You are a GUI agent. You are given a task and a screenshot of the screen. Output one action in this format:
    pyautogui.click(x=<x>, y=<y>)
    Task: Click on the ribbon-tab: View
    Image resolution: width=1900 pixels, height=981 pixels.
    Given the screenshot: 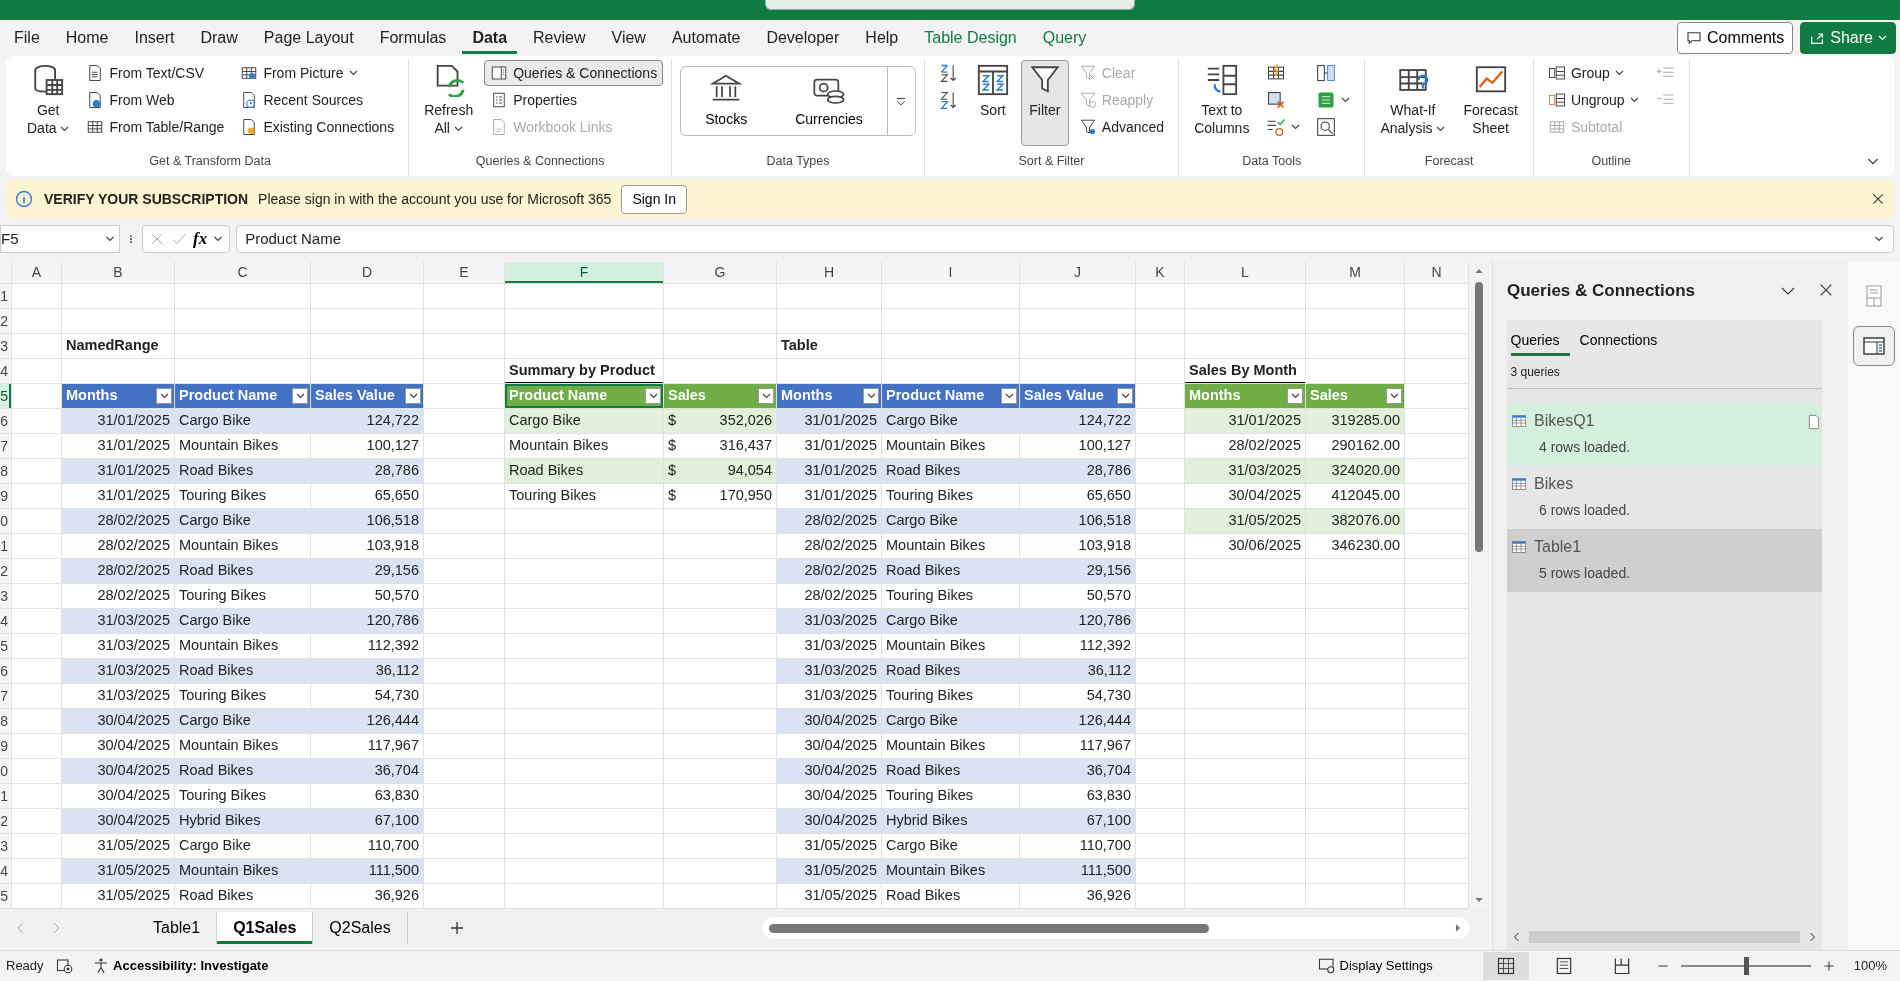 What is the action you would take?
    pyautogui.click(x=628, y=38)
    